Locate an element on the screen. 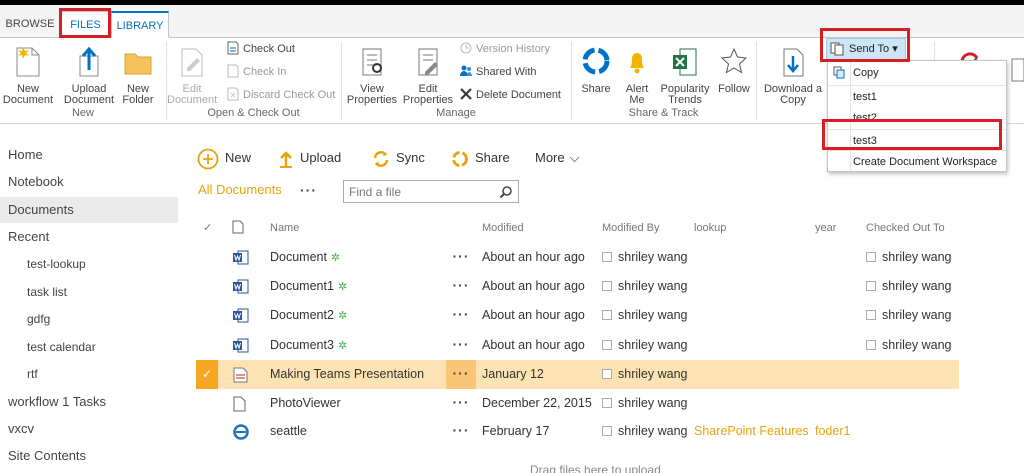 The width and height of the screenshot is (1024, 473). check-out-button: Check Out is located at coordinates (260, 49).